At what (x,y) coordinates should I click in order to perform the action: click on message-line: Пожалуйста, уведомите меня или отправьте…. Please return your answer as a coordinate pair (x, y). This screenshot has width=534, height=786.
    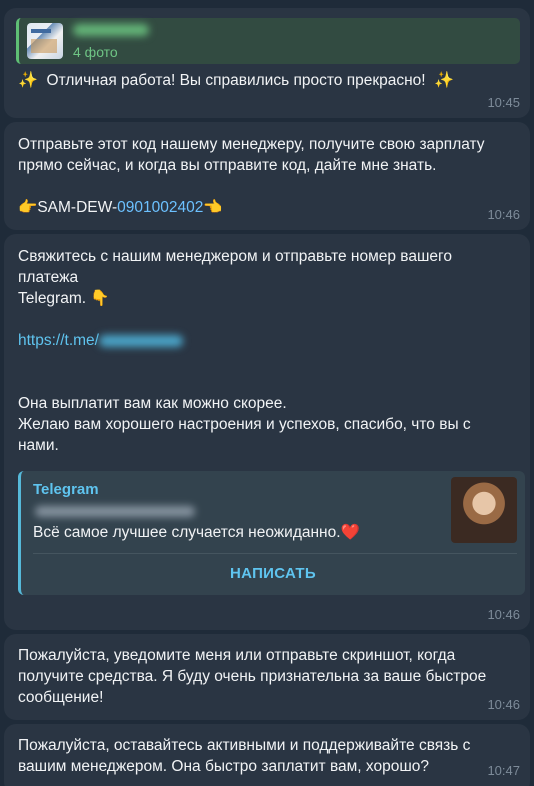
    Looking at the image, I should click on (237, 655).